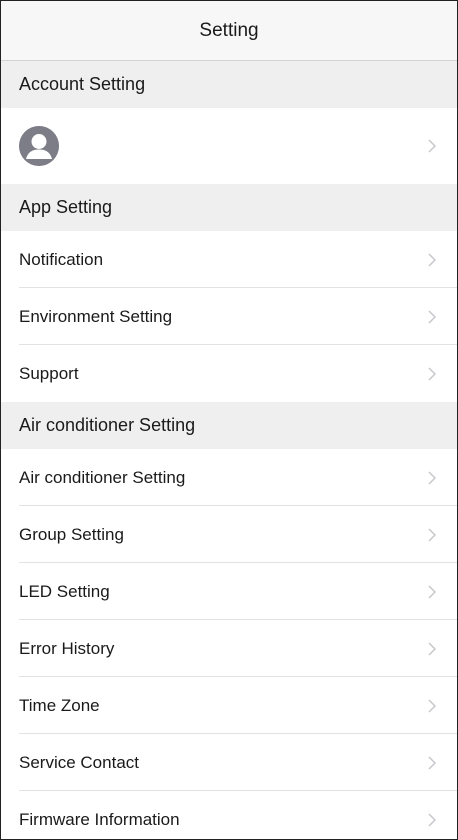  Describe the element at coordinates (64, 591) in the screenshot. I see `led-setting-label: LED Setting` at that location.